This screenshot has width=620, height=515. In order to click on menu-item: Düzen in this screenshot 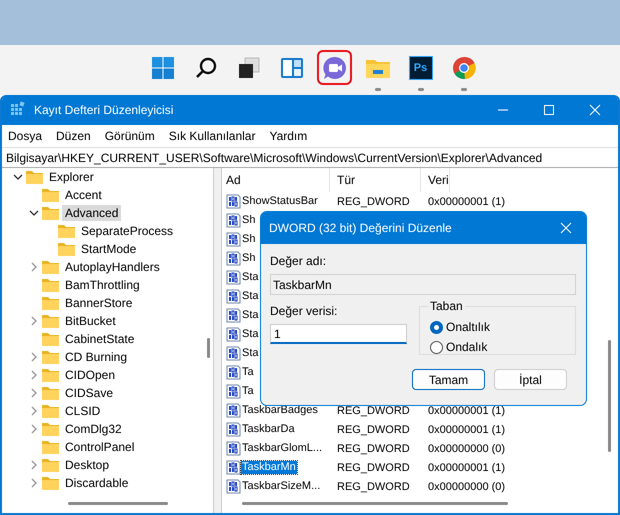, I will do `click(73, 136)`.